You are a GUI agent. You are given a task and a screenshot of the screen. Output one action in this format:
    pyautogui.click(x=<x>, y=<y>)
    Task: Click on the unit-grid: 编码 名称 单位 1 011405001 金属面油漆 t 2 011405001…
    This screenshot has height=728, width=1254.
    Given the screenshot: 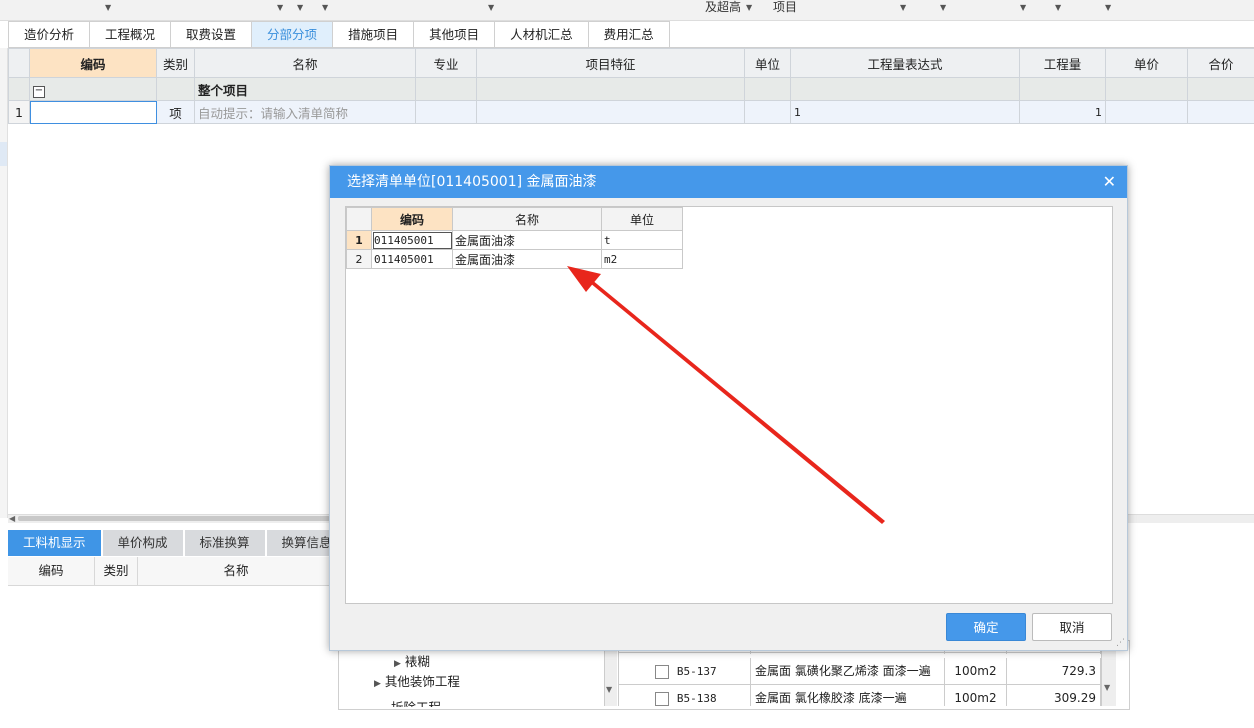 What is the action you would take?
    pyautogui.click(x=514, y=238)
    